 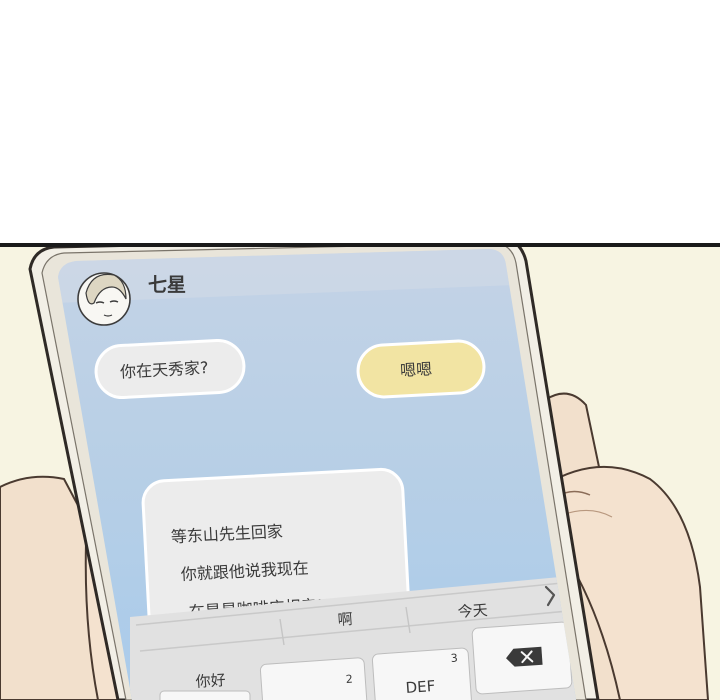 What do you see at coordinates (210, 681) in the screenshot?
I see `suggestion-item: 你好` at bounding box center [210, 681].